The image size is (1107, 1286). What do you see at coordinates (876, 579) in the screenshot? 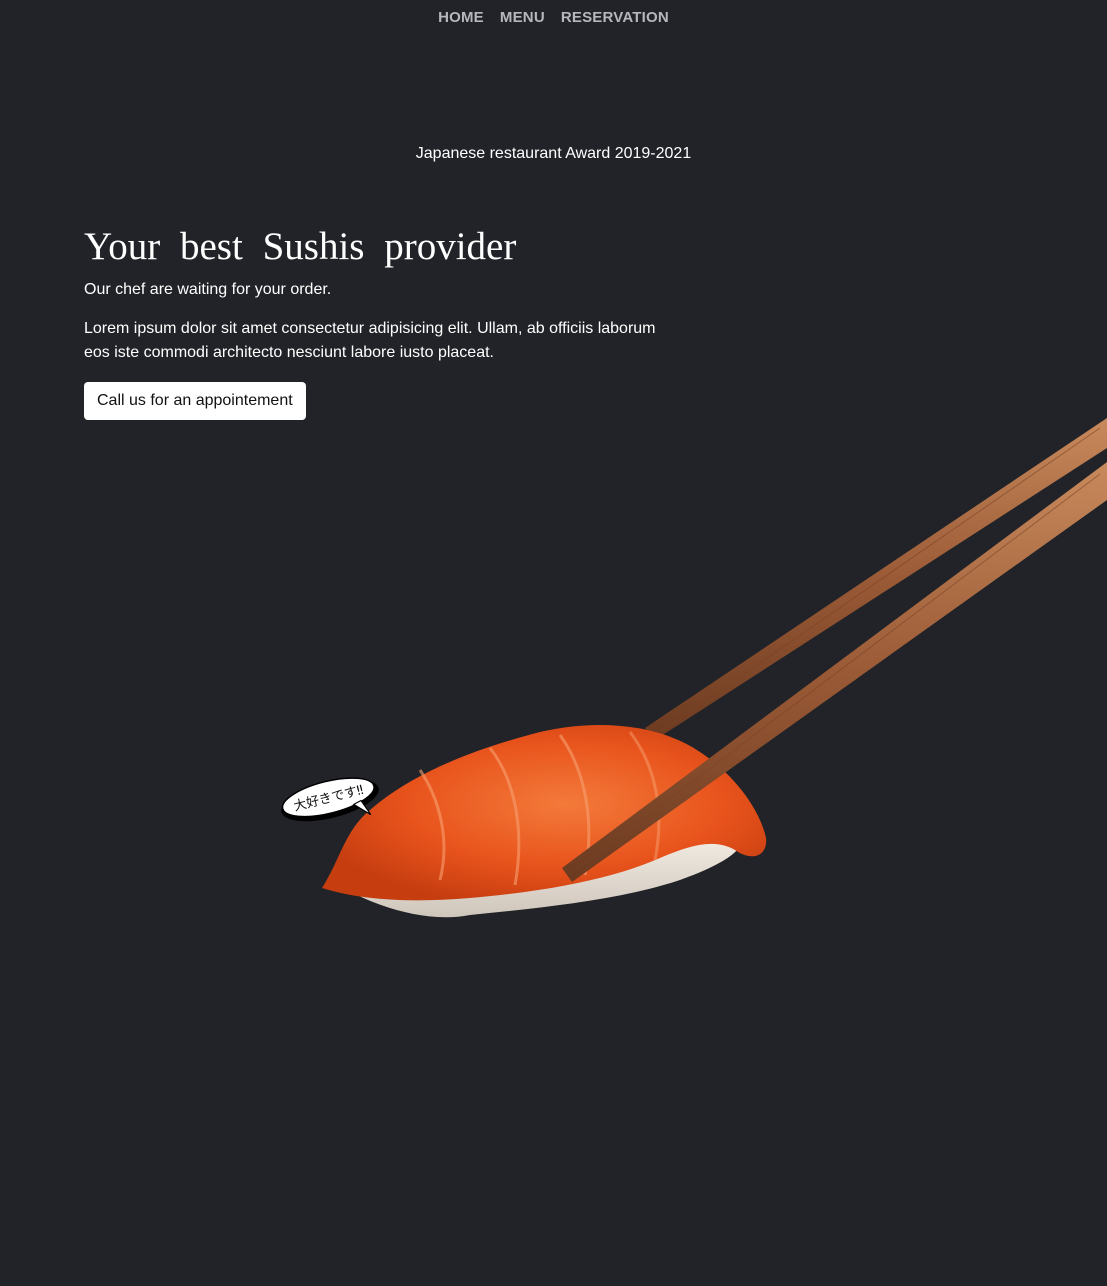
I see `chopstick-back` at bounding box center [876, 579].